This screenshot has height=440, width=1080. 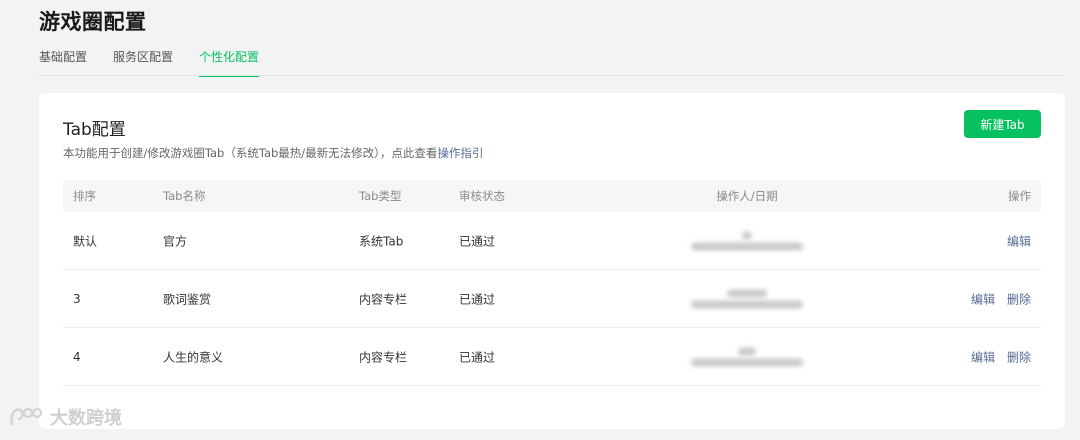 I want to click on header-name: Tab名称, so click(x=184, y=196).